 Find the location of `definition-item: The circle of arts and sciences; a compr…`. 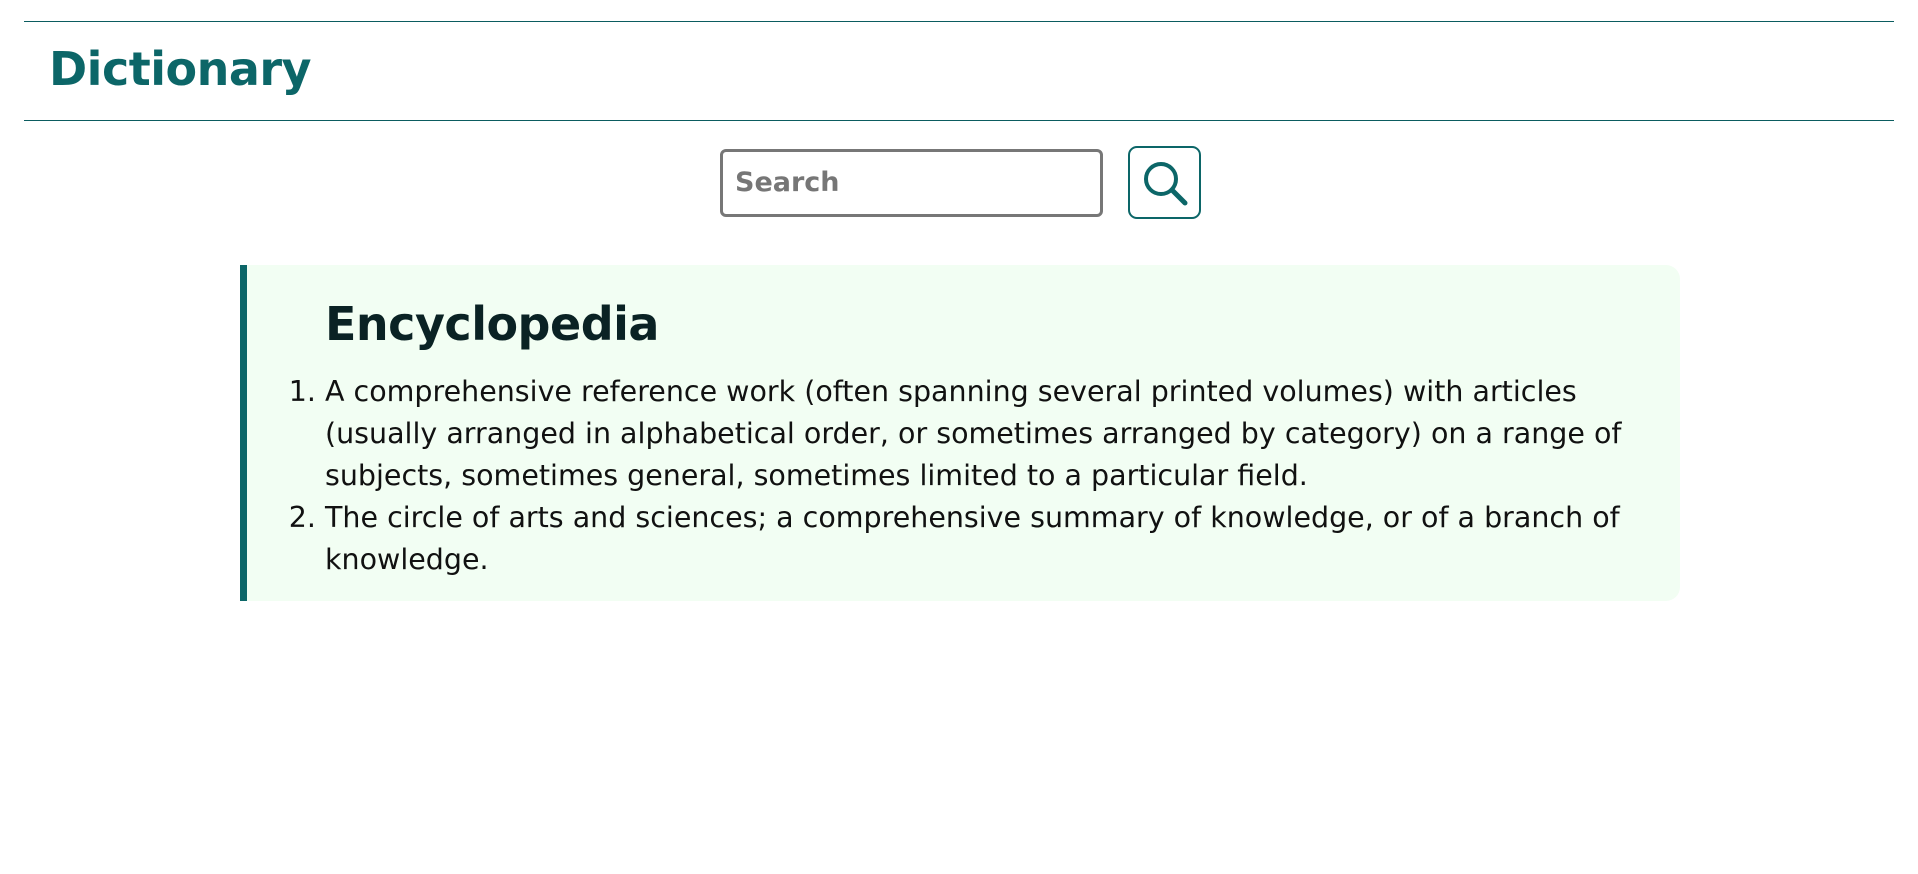

definition-item: The circle of arts and sciences; a compr… is located at coordinates (982, 539).